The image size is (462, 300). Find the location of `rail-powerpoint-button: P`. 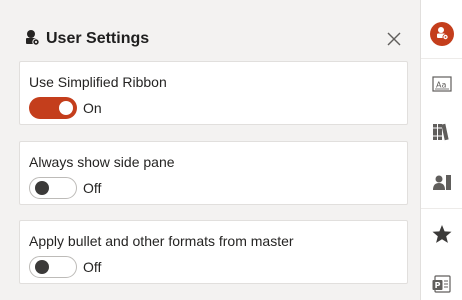

rail-powerpoint-button: P is located at coordinates (441, 281).